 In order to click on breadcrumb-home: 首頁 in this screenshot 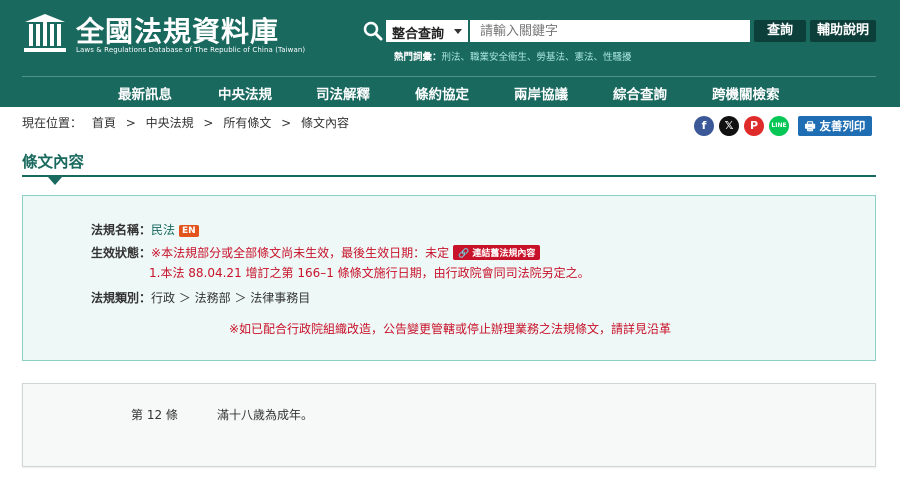, I will do `click(104, 123)`.